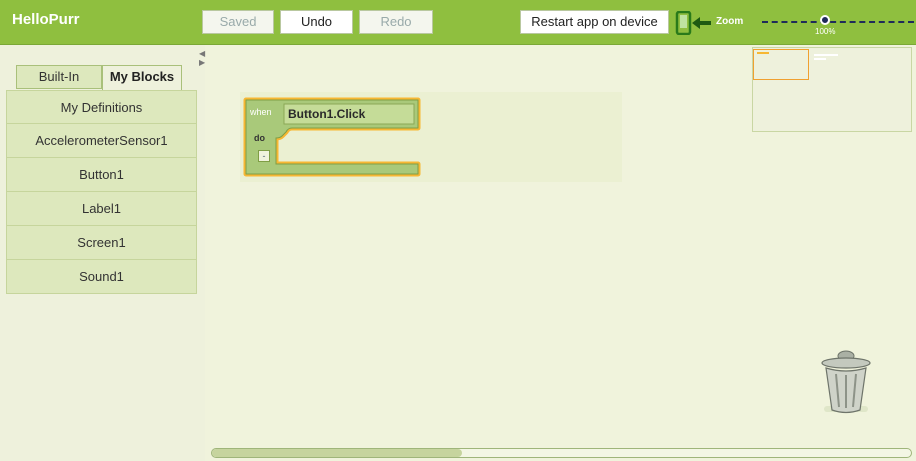  What do you see at coordinates (101, 141) in the screenshot?
I see `drawer-accelerometersensor1: AccelerometerSensor1` at bounding box center [101, 141].